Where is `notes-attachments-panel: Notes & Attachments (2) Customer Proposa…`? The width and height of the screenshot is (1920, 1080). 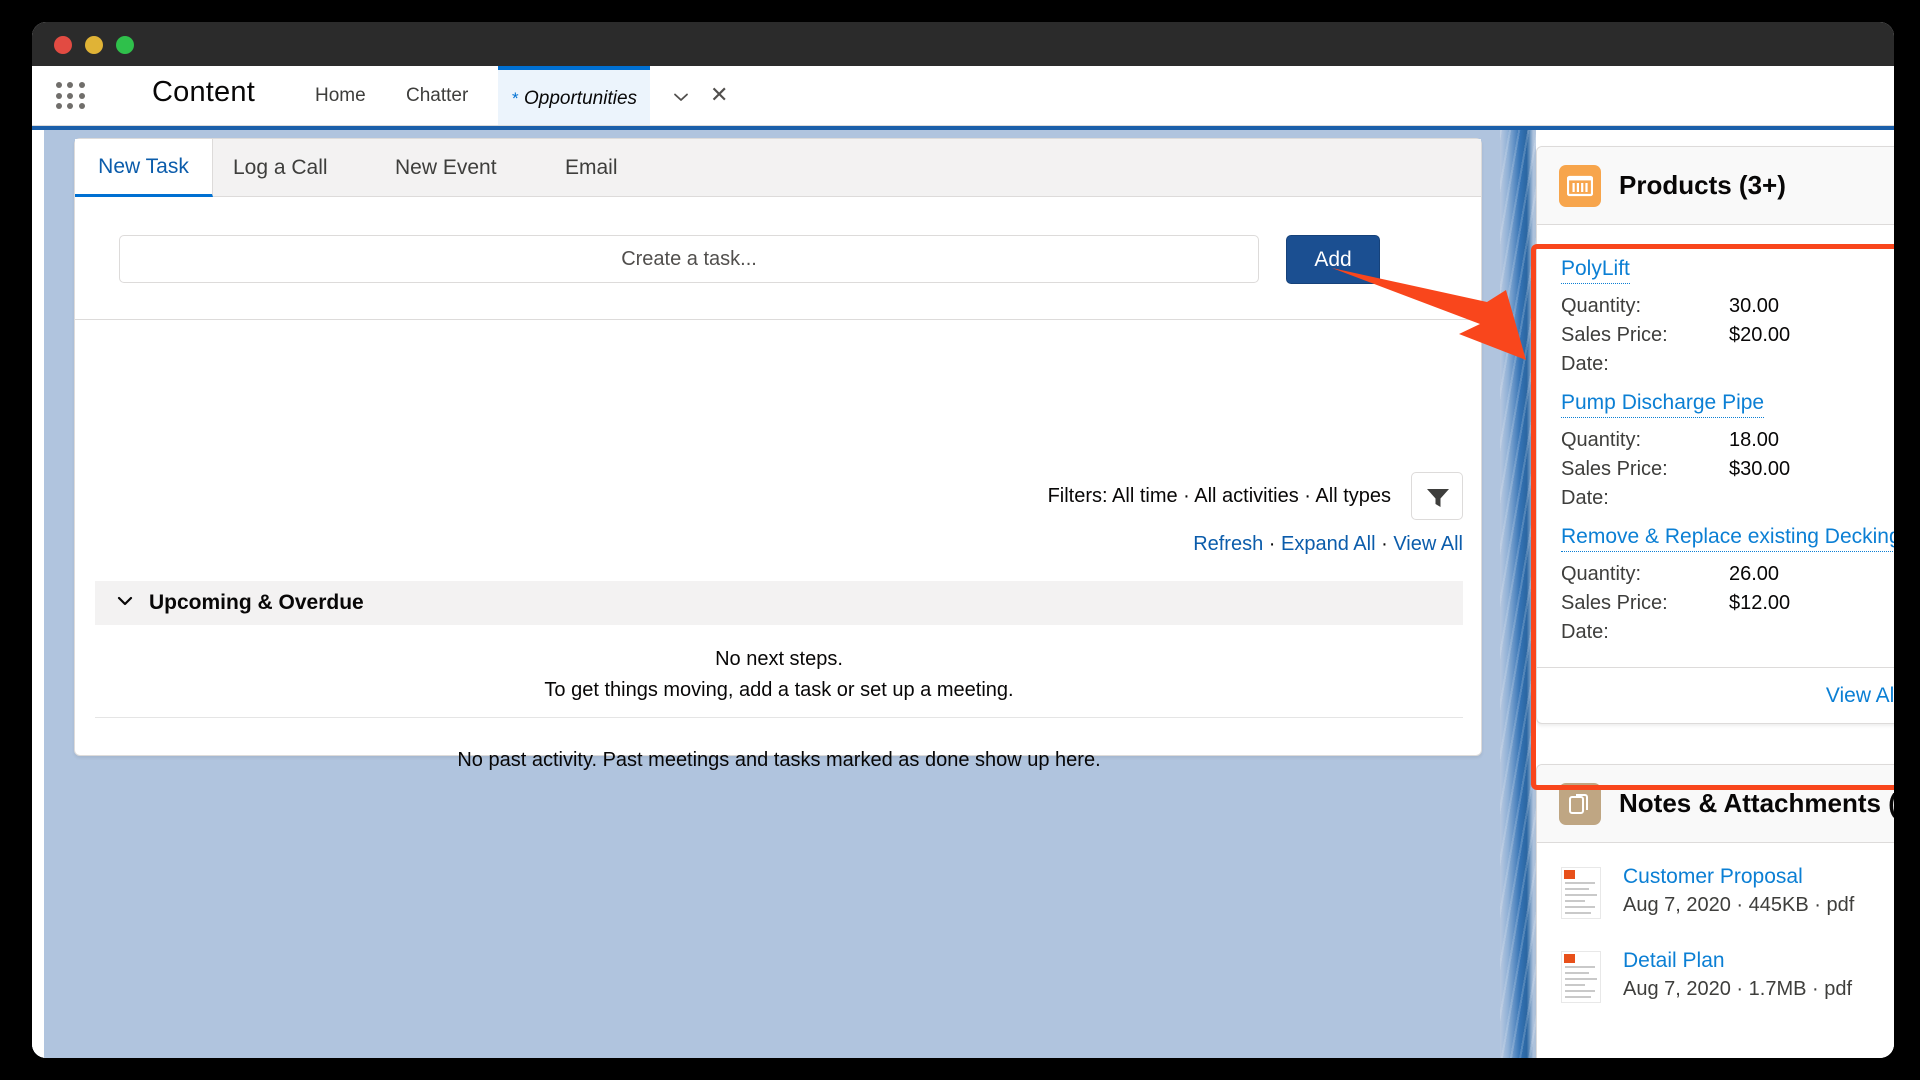
notes-attachments-panel: Notes & Attachments (2) Customer Proposa… is located at coordinates (1715, 911).